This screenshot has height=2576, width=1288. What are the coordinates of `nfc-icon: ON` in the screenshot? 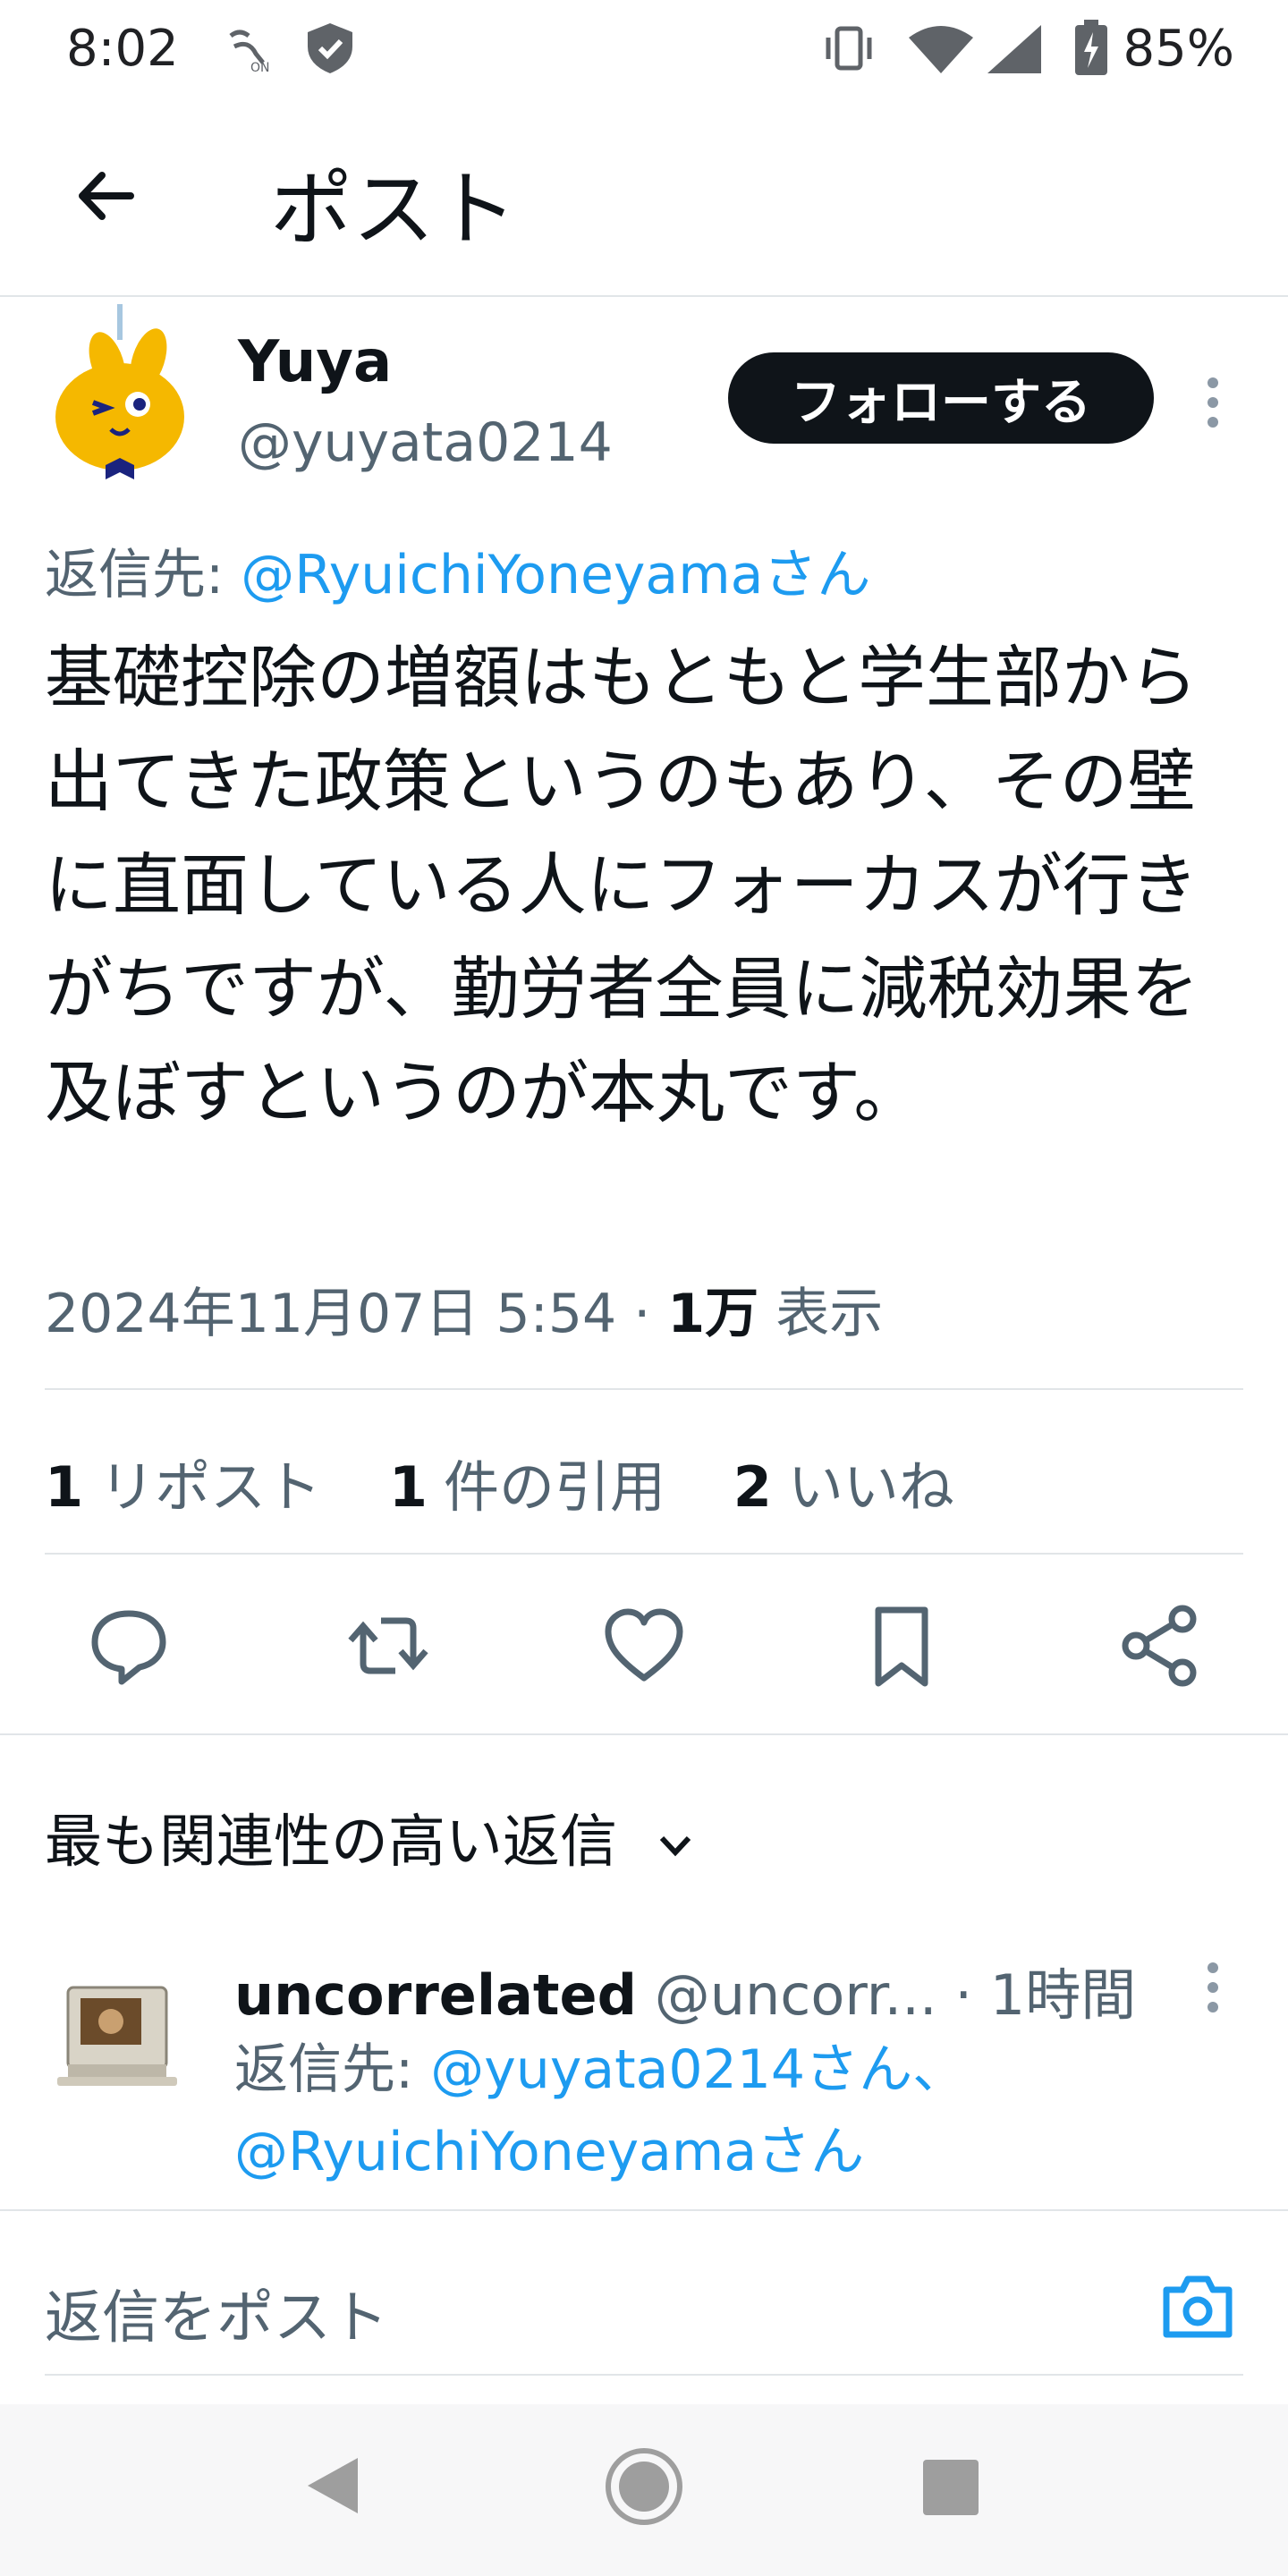 It's located at (249, 52).